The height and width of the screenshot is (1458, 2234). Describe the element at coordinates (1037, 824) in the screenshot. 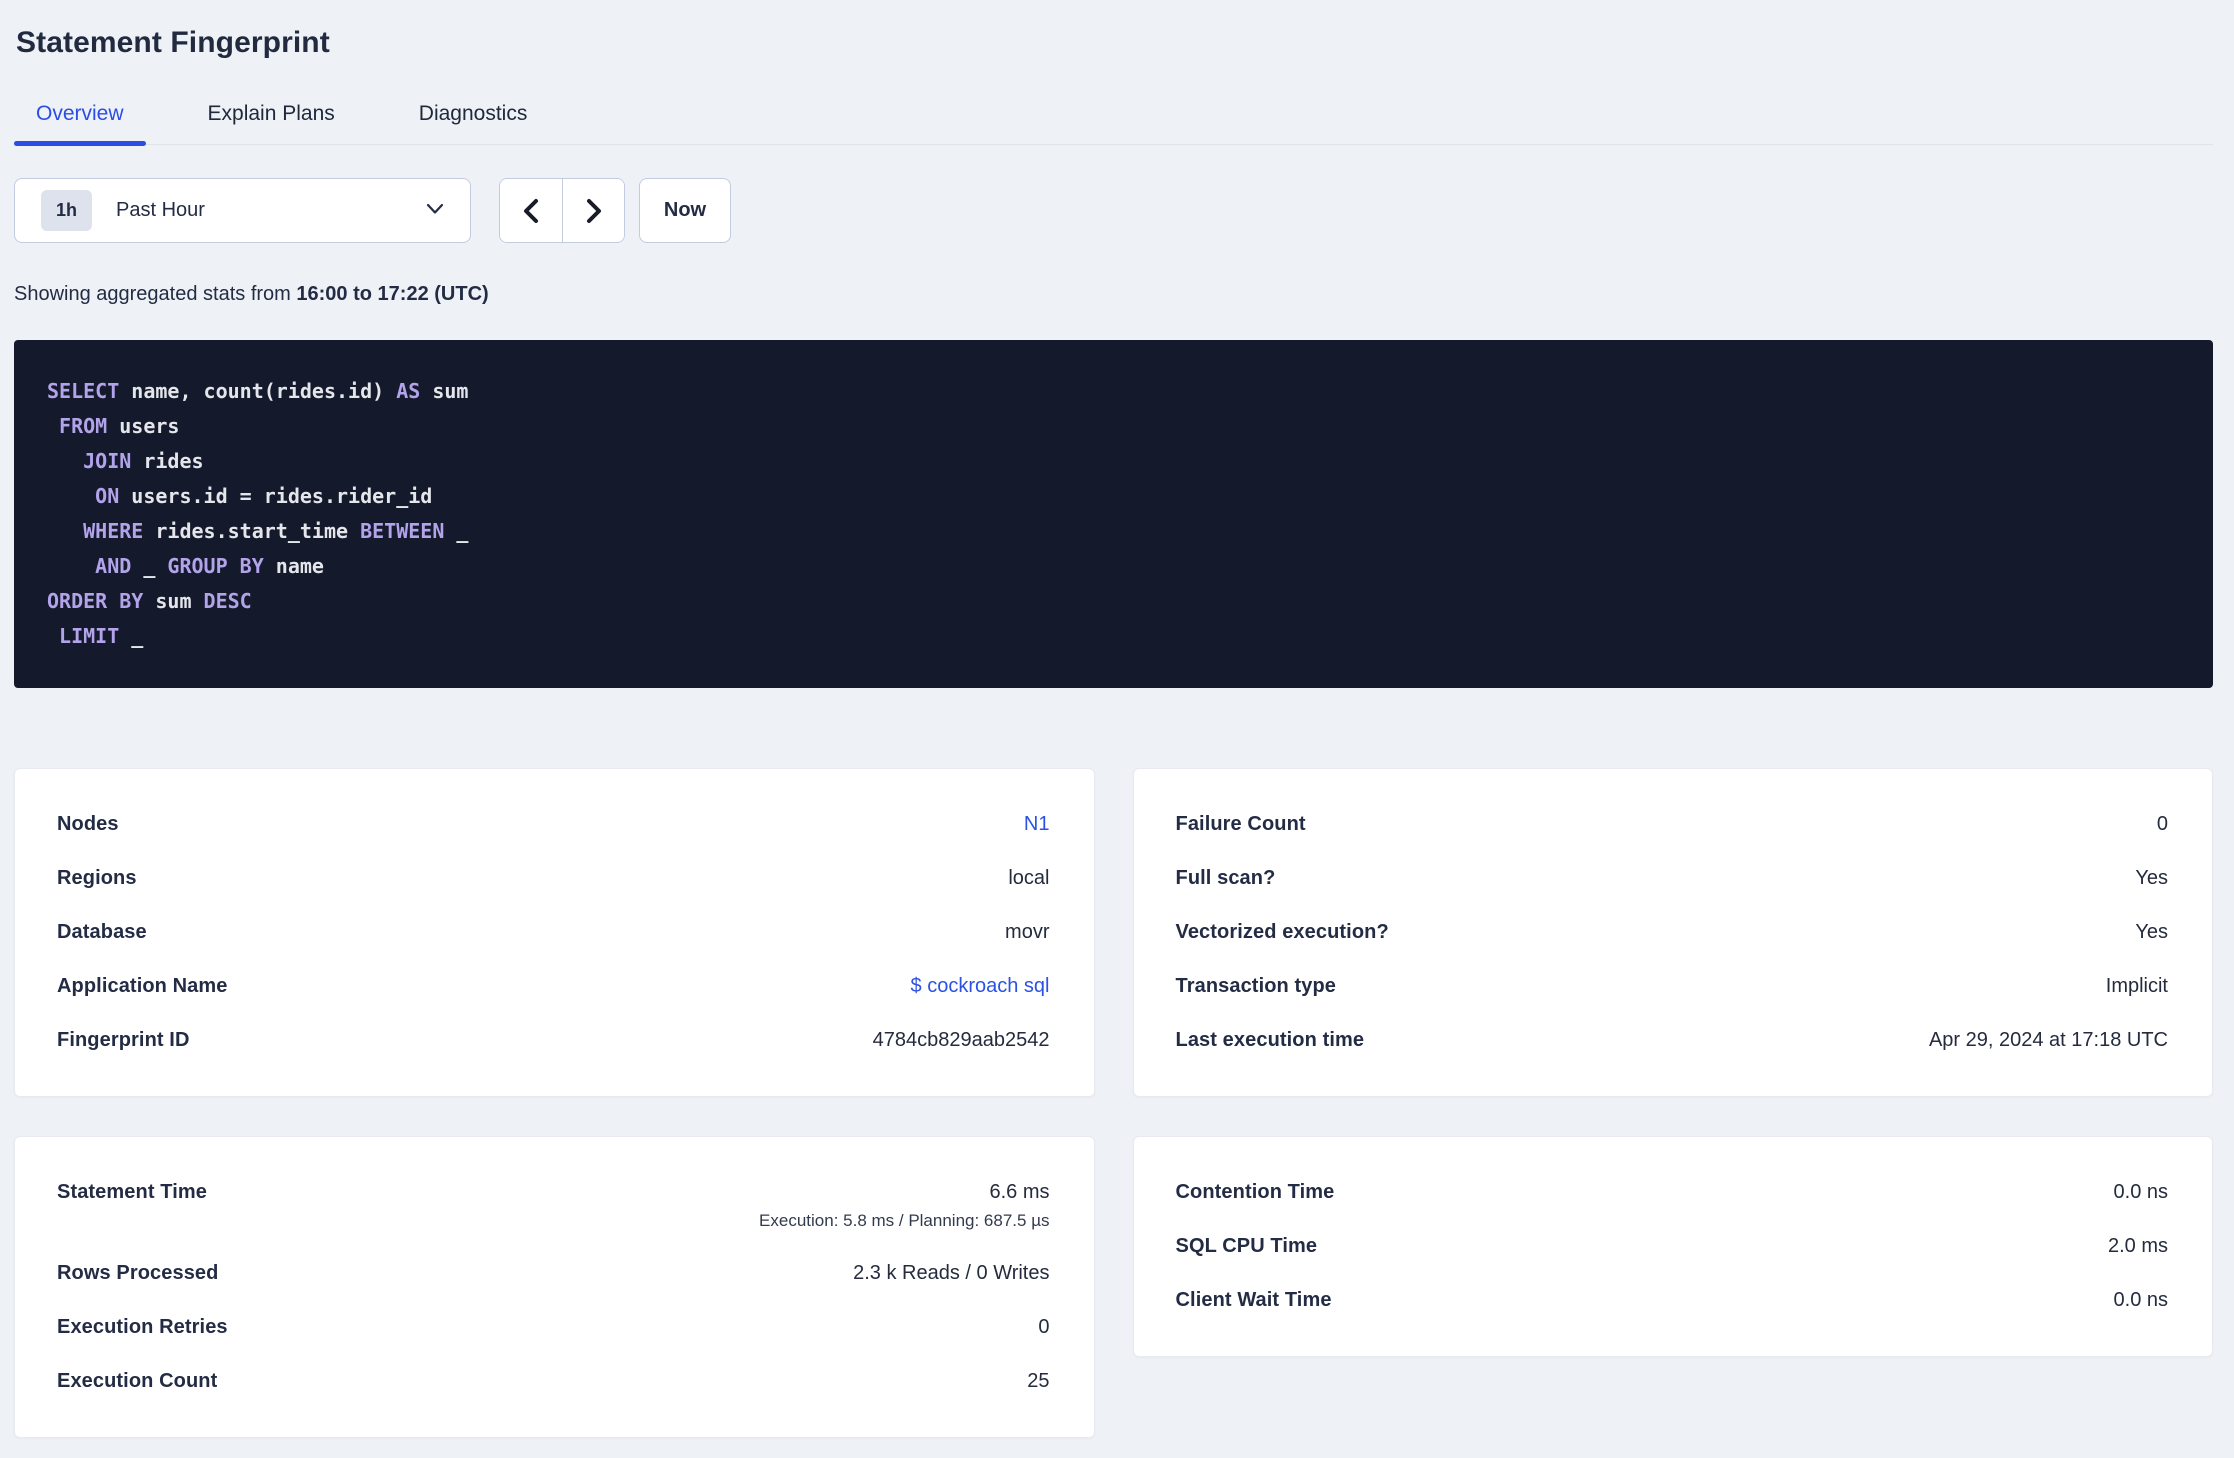

I see `nodes-link: N1` at that location.